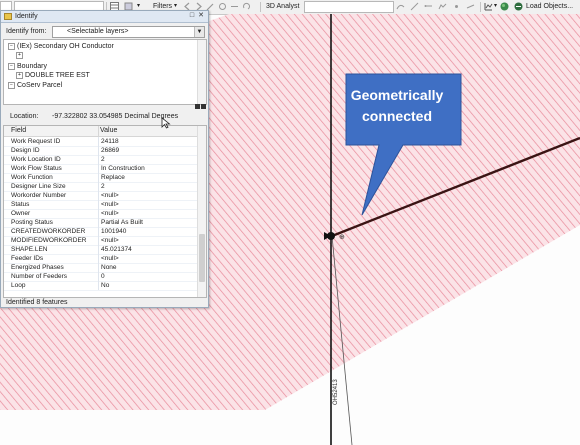 The height and width of the screenshot is (445, 580). What do you see at coordinates (110, 150) in the screenshot?
I see `field-value: 26869` at bounding box center [110, 150].